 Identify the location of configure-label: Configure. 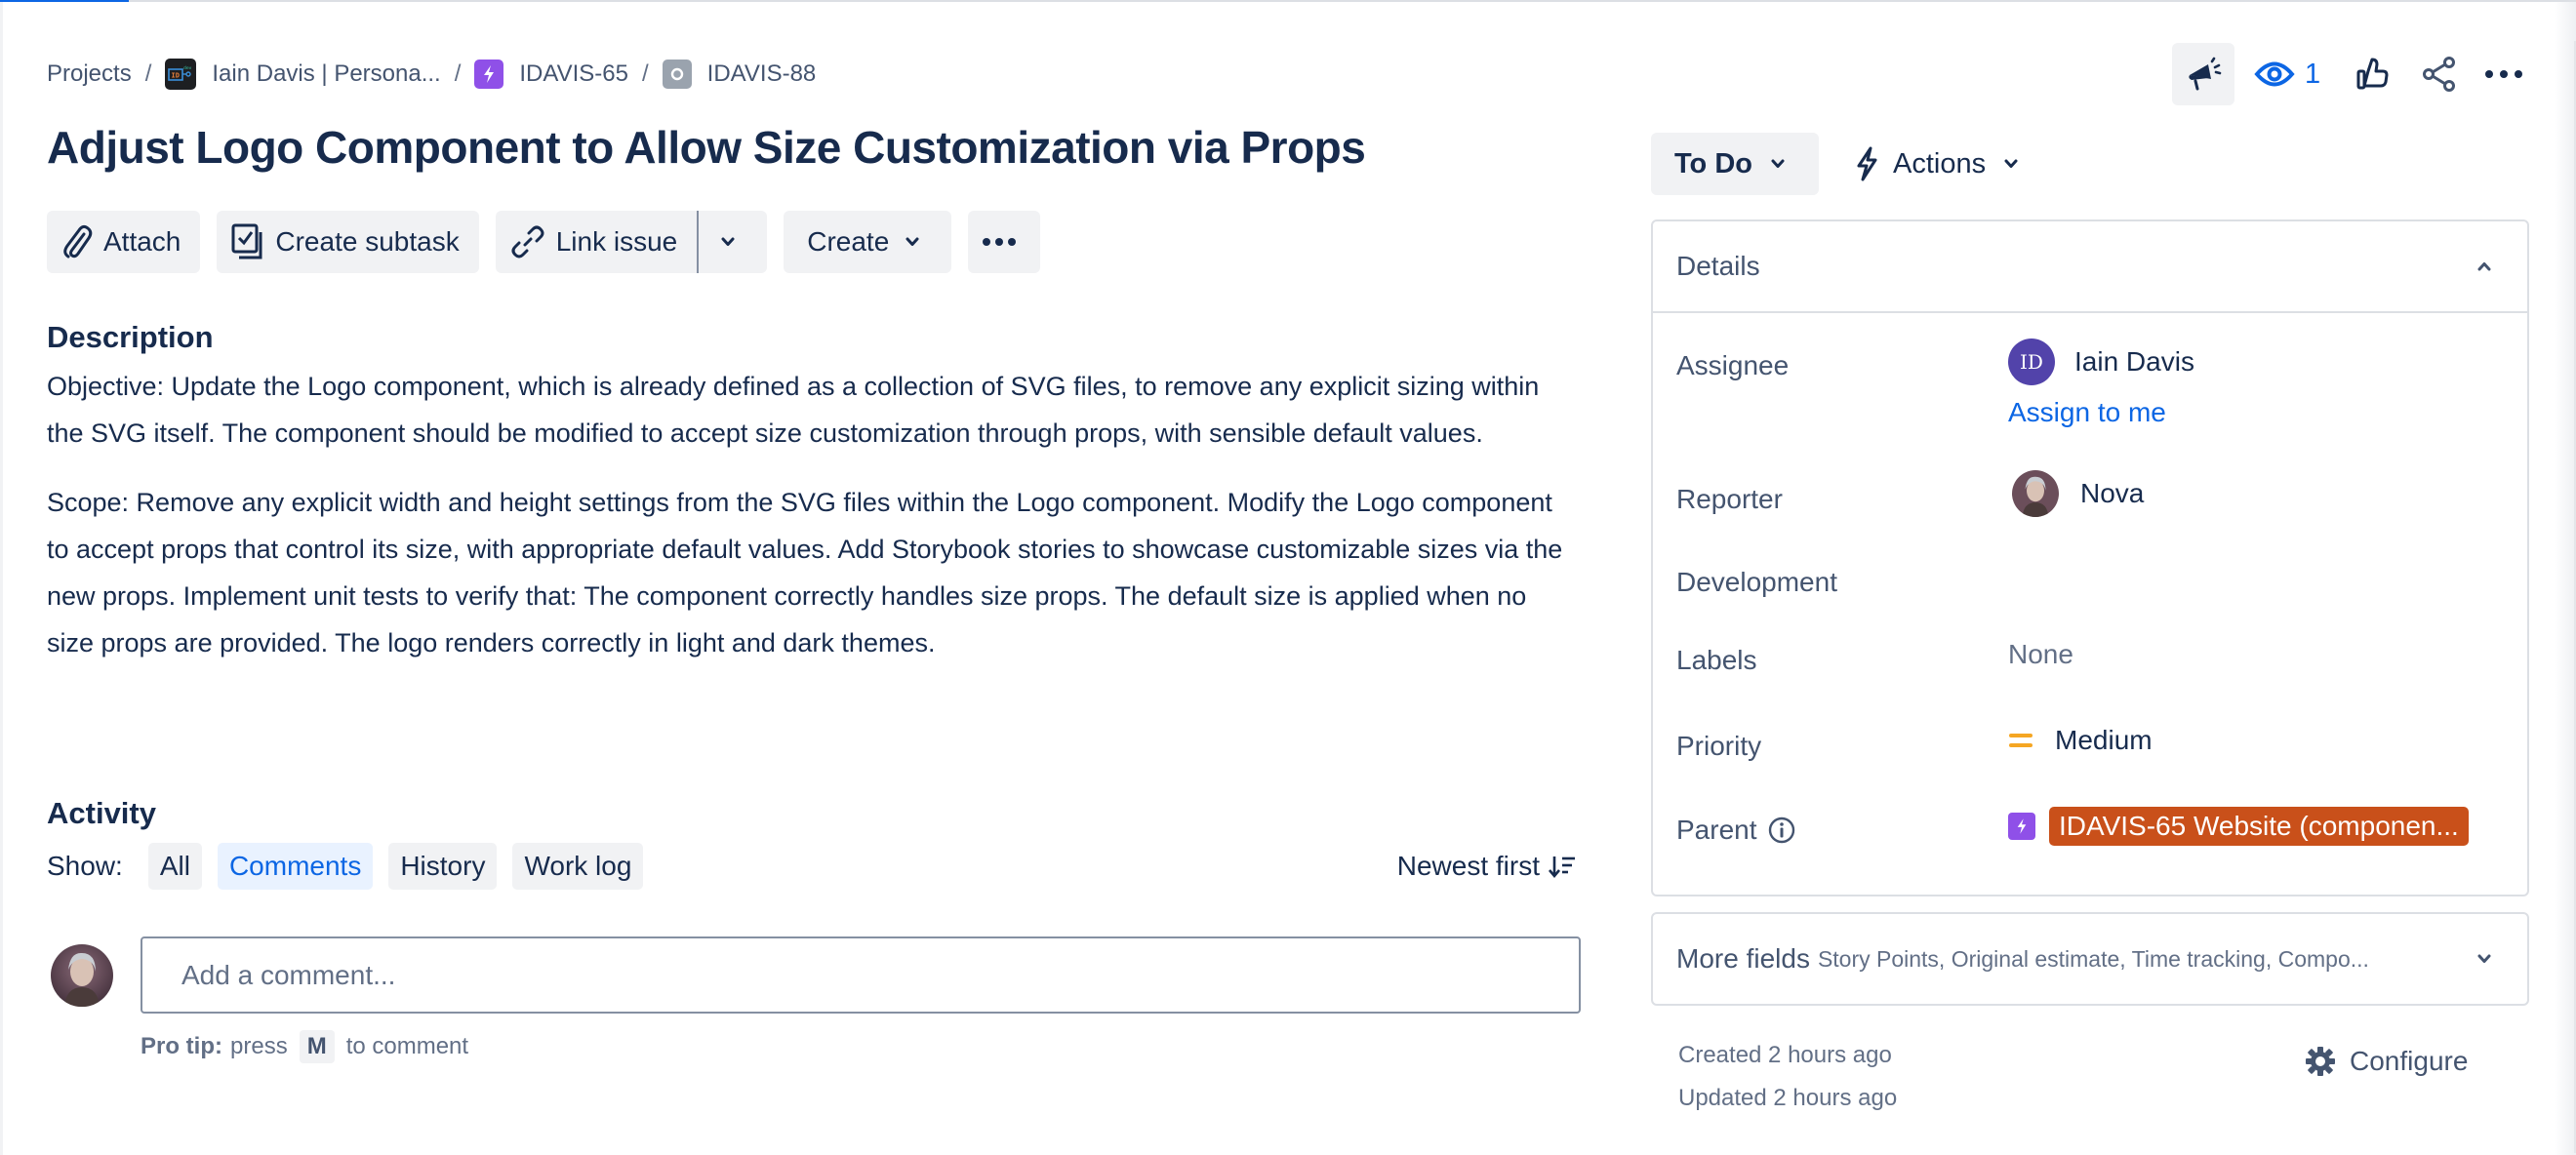
(2409, 1061).